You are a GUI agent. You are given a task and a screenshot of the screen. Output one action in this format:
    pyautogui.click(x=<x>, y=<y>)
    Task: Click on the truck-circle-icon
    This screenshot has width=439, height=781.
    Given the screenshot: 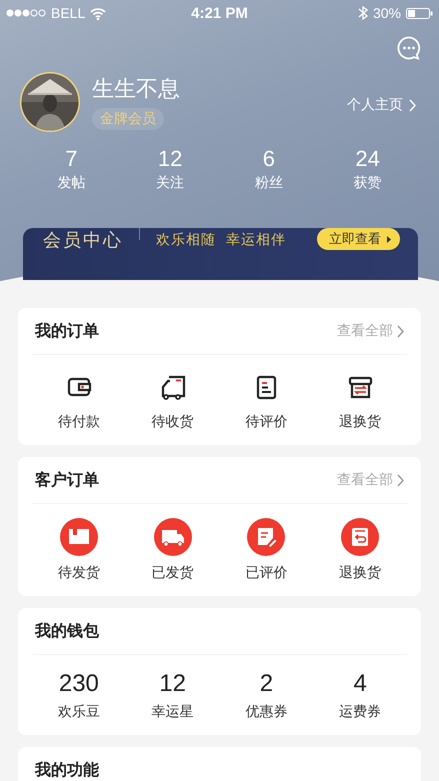 What is the action you would take?
    pyautogui.click(x=173, y=537)
    